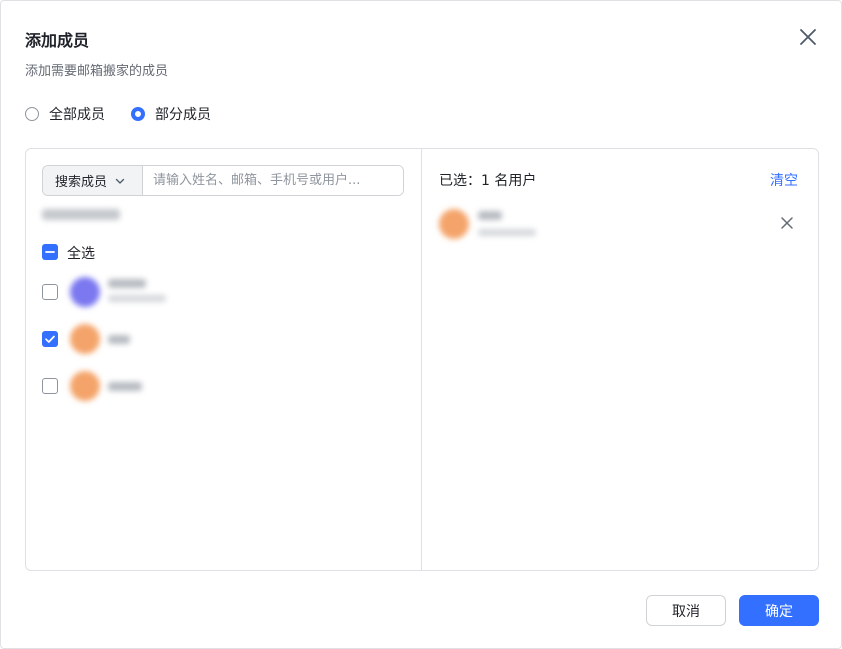 Image resolution: width=842 pixels, height=649 pixels. What do you see at coordinates (490, 215) in the screenshot?
I see `selected-member-name` at bounding box center [490, 215].